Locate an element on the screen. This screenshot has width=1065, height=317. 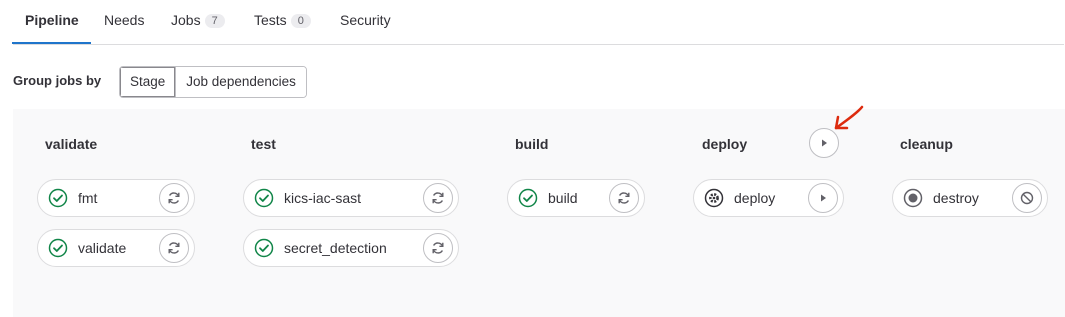
job-validate: validate is located at coordinates (116, 248).